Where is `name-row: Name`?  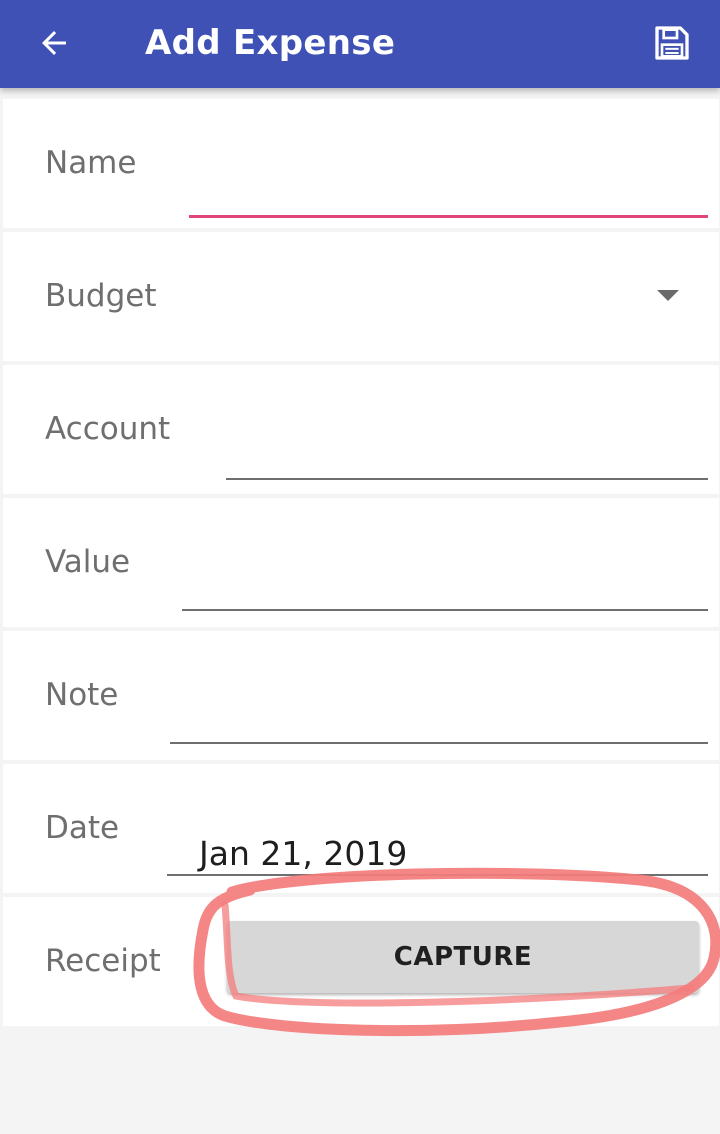 name-row: Name is located at coordinates (361, 163).